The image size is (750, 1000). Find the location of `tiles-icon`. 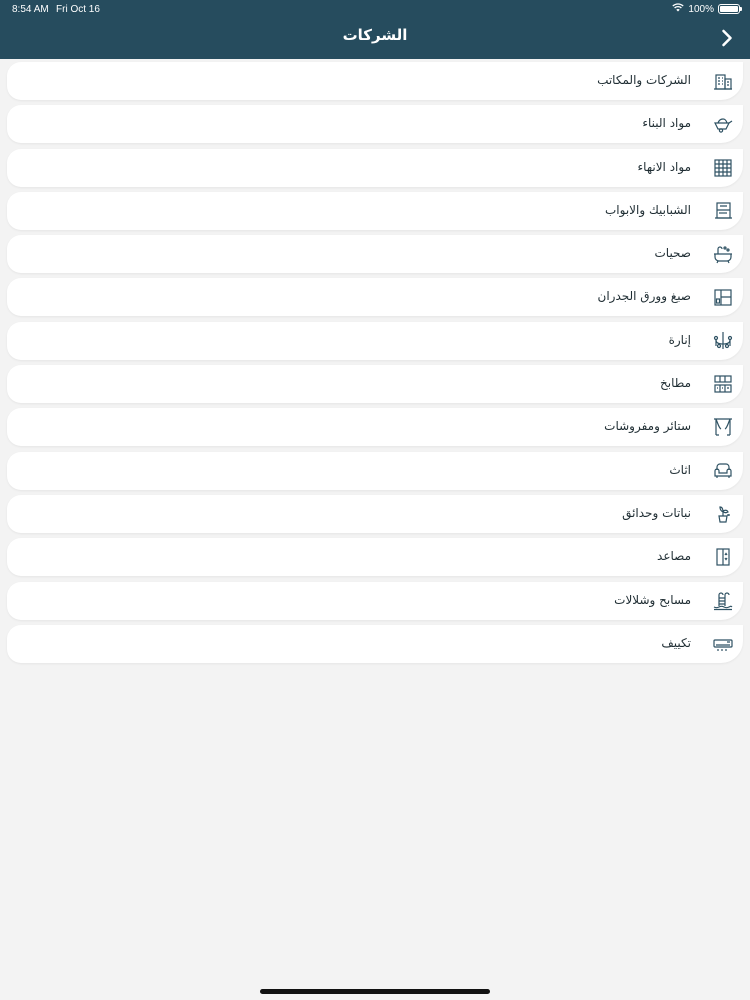

tiles-icon is located at coordinates (723, 168).